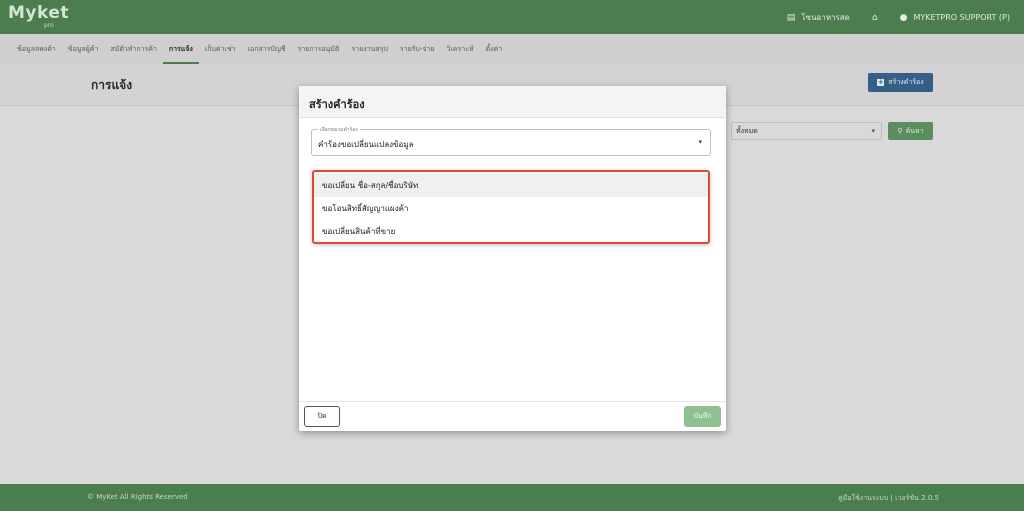 This screenshot has width=1024, height=511. I want to click on dropdown-option-transfer-rights: ขอโอนสิทธิ์สัญญาแผงค้า, so click(511, 208).